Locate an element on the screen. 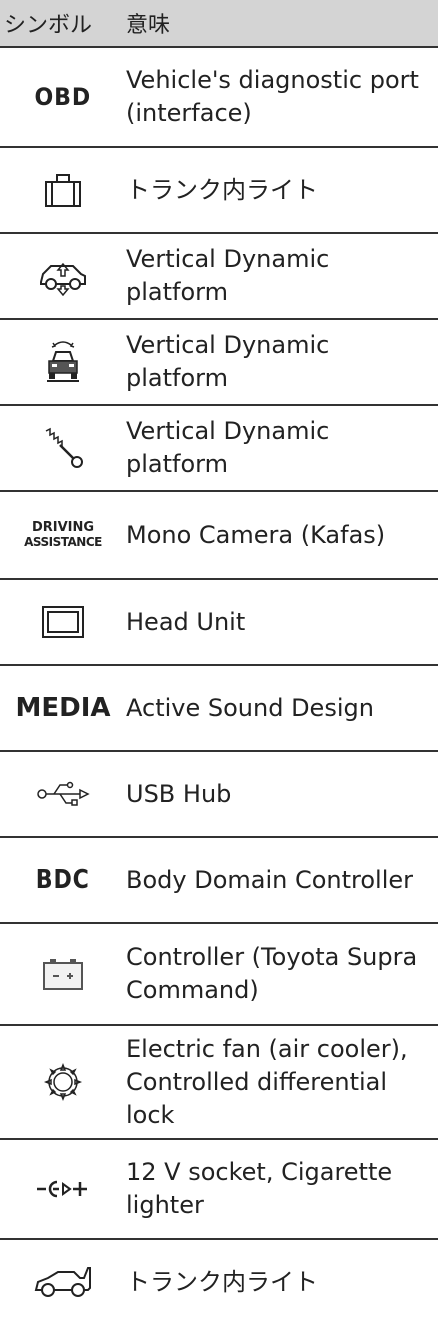  usb-icon is located at coordinates (63, 794).